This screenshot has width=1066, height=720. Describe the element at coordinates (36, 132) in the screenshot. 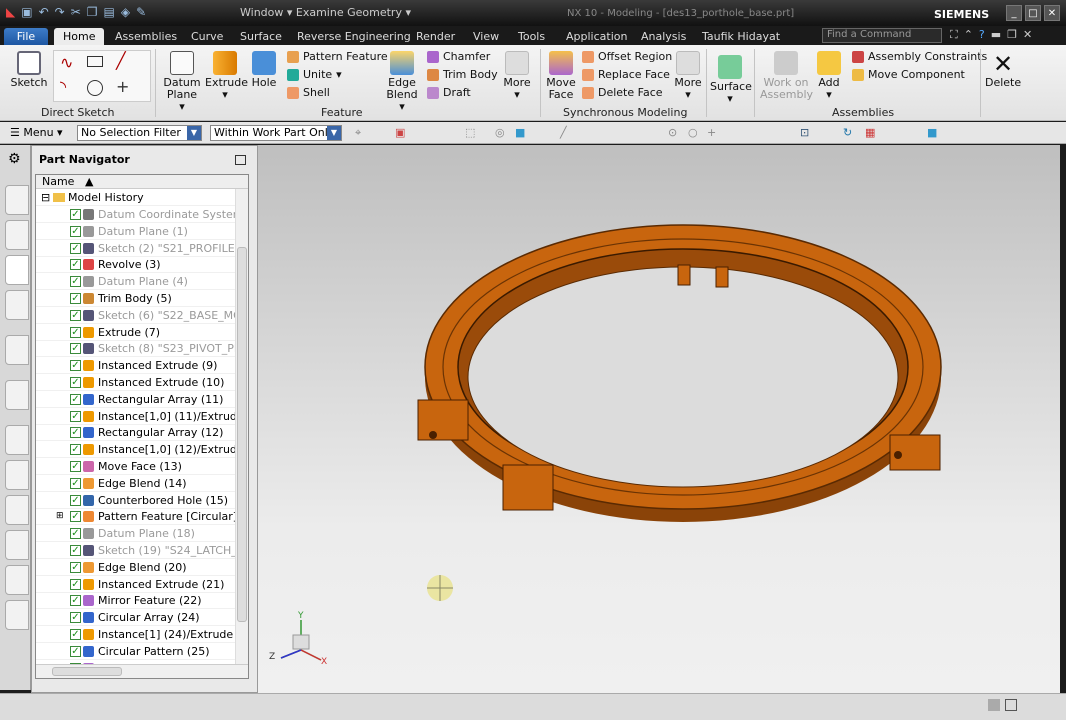

I see `menu-button: ☰ Menu ▾` at that location.